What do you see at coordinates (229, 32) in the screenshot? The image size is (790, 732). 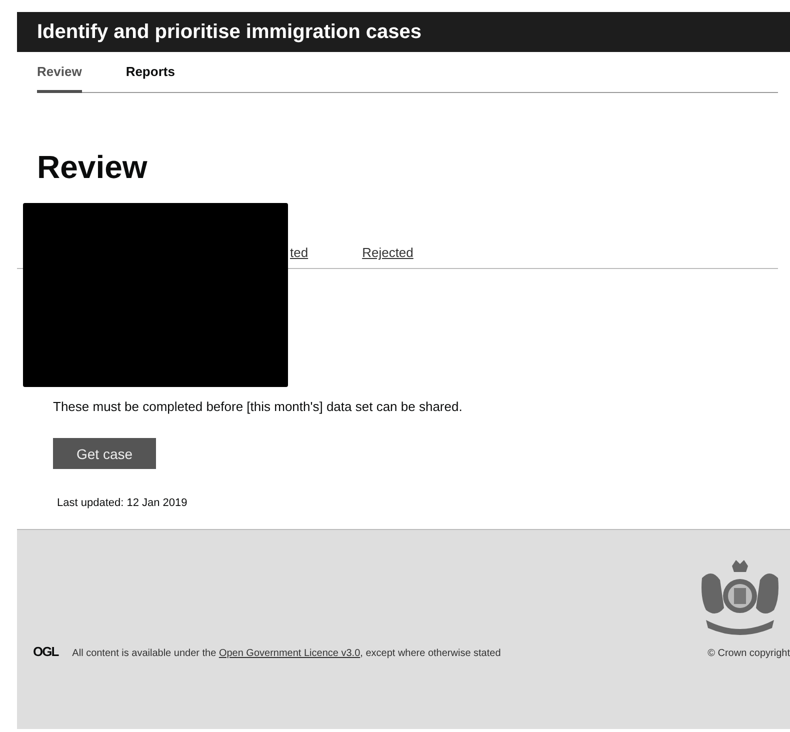 I see `service-title: Identify and prioritise immigration cases` at bounding box center [229, 32].